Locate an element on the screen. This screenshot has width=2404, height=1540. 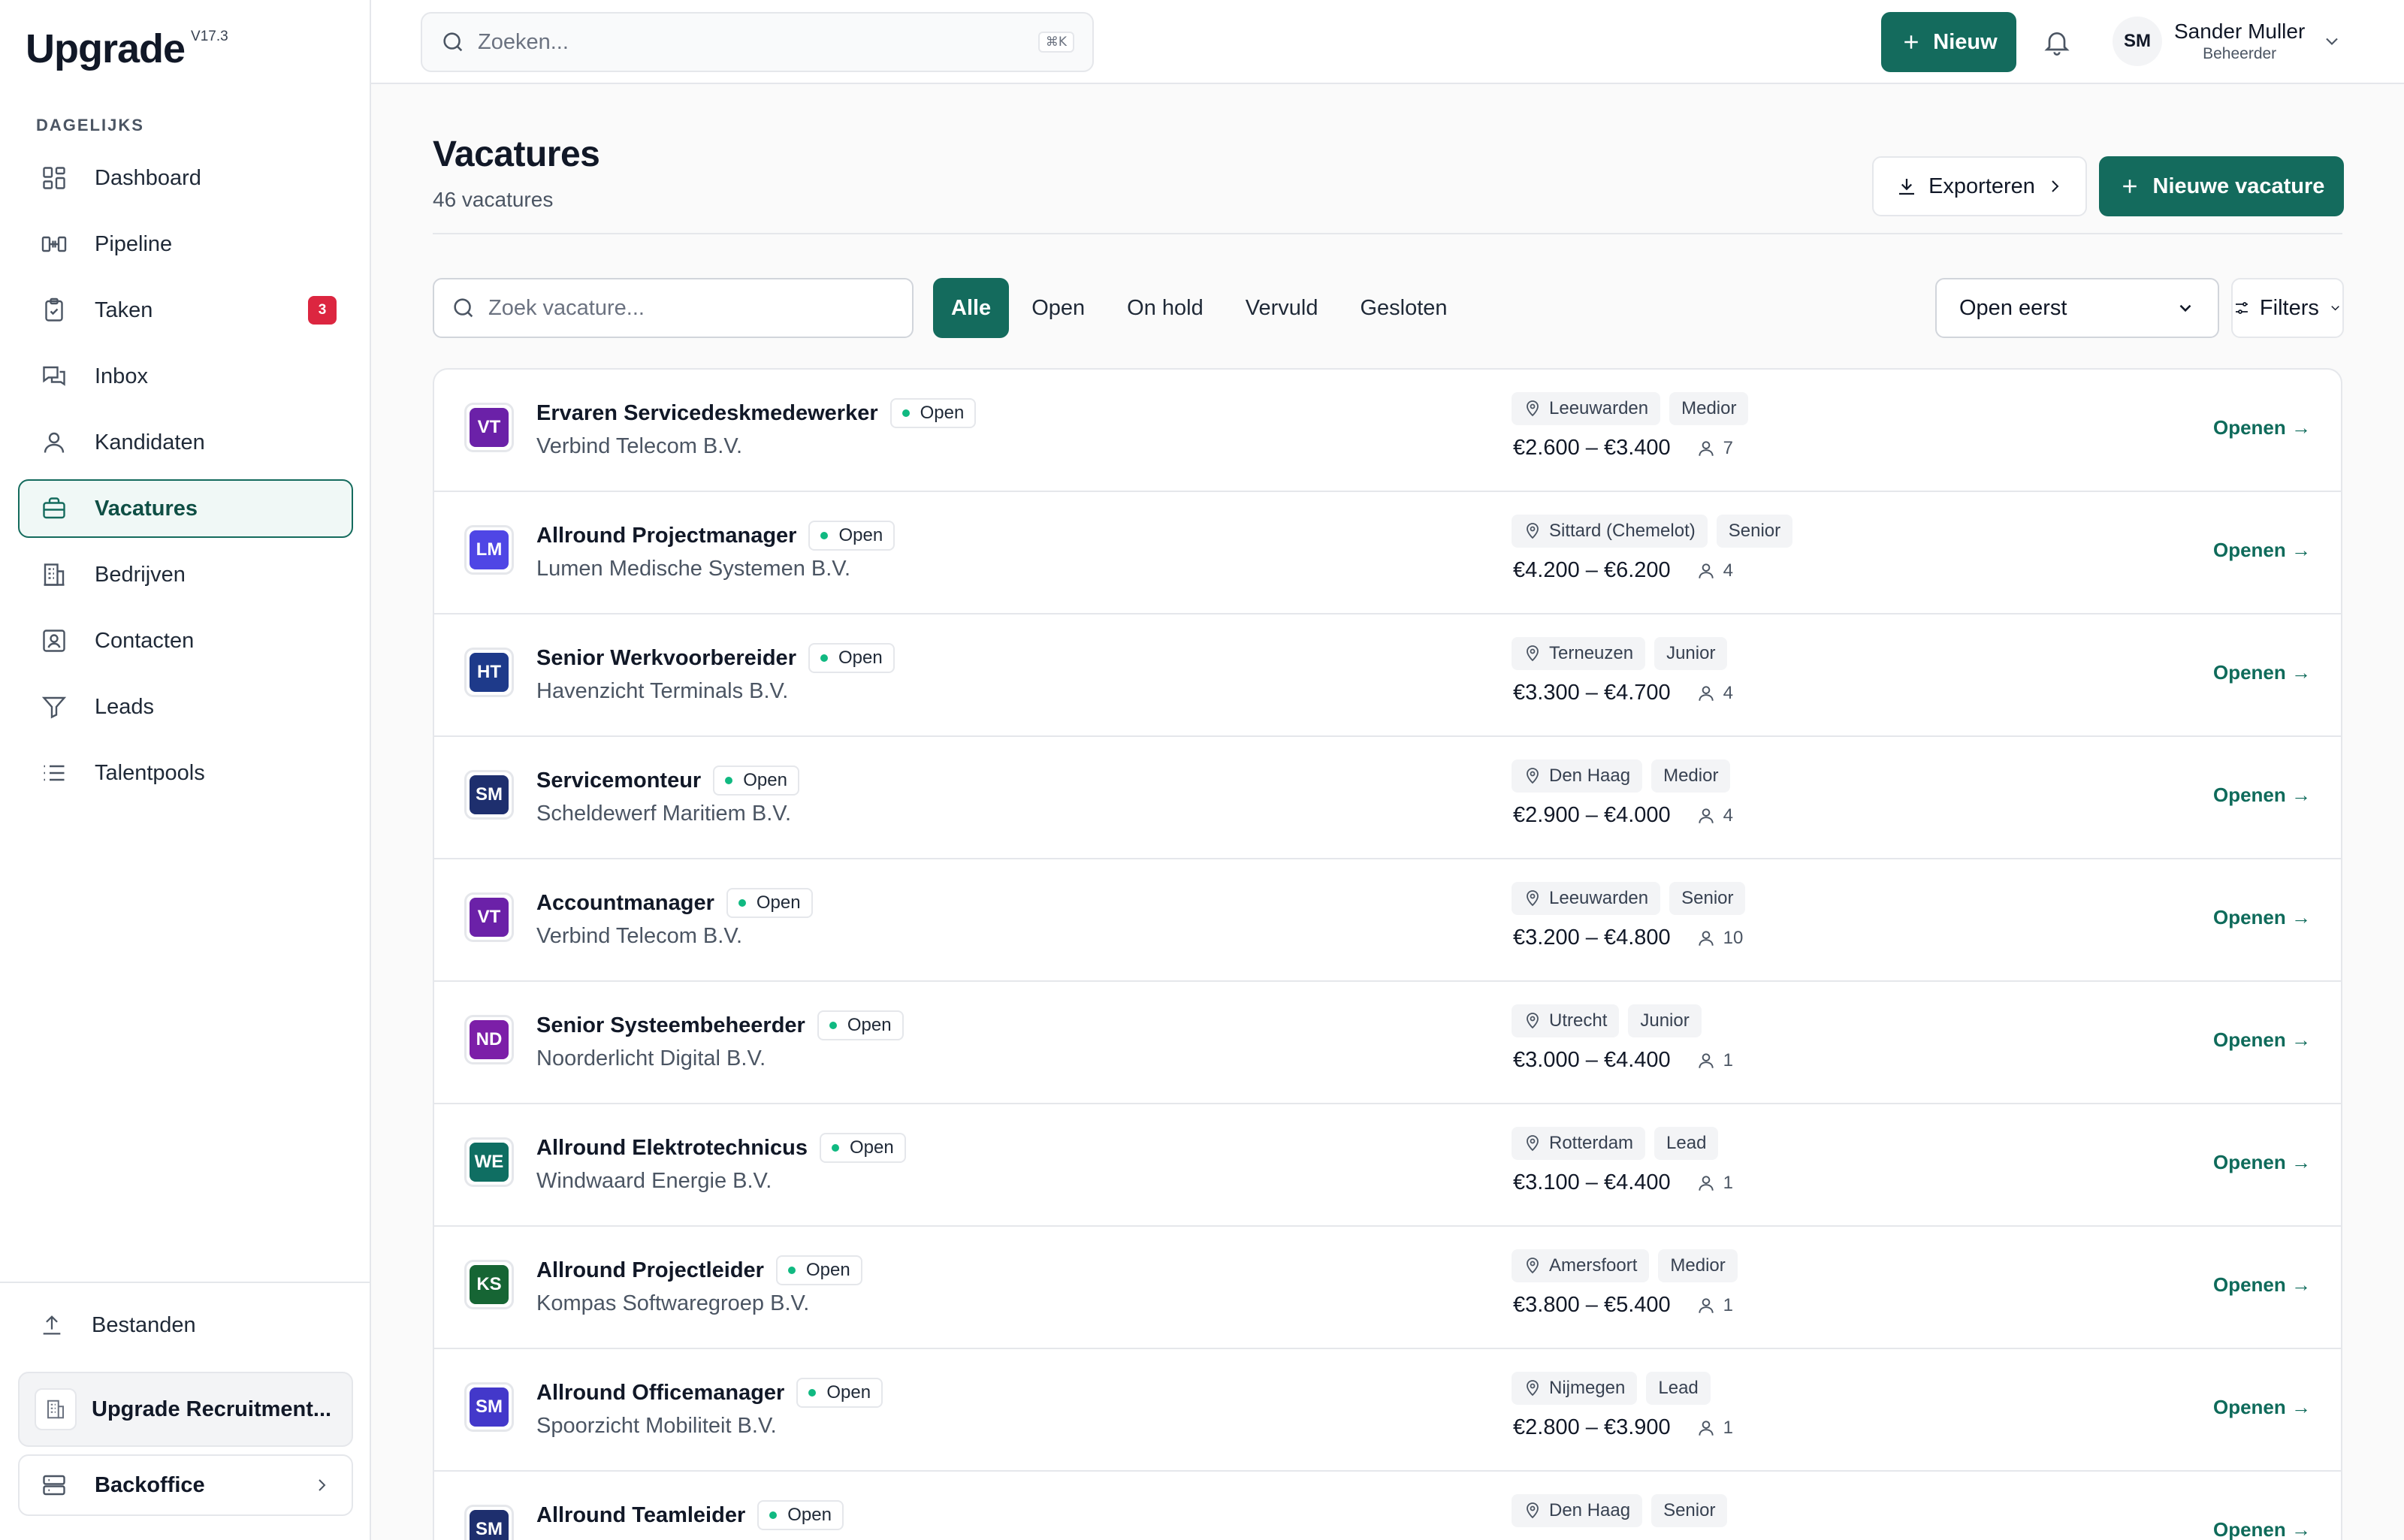
sidebar-item-vacatures: Vacatures is located at coordinates (185, 509).